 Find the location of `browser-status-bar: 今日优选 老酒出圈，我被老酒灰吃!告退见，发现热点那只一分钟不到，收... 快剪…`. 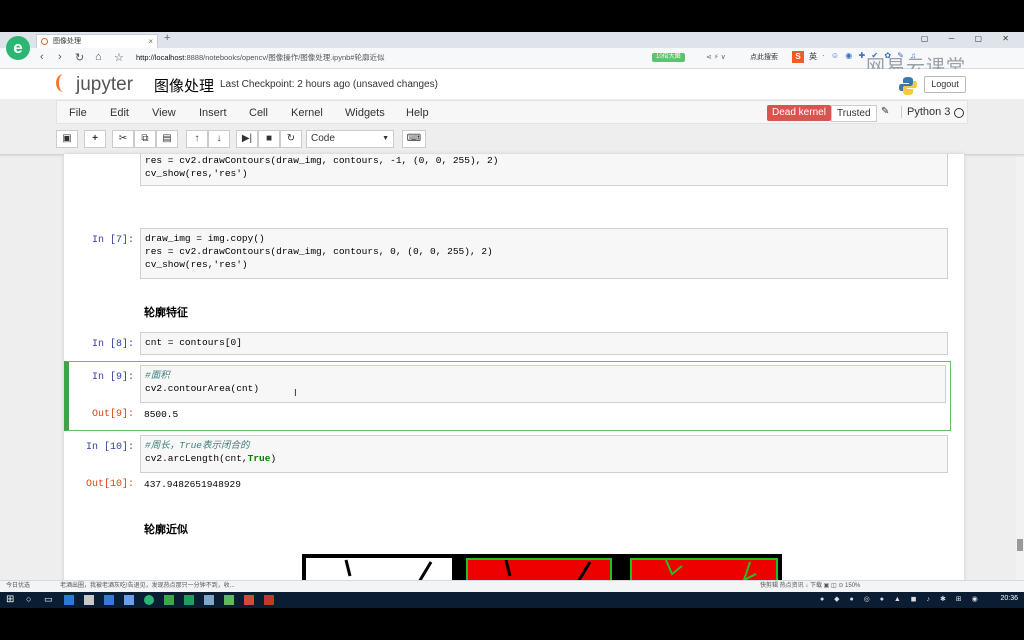

browser-status-bar: 今日优选 老酒出圈，我被老酒灰吃!告退见，发现热点那只一分钟不到，收... 快剪… is located at coordinates (512, 586).